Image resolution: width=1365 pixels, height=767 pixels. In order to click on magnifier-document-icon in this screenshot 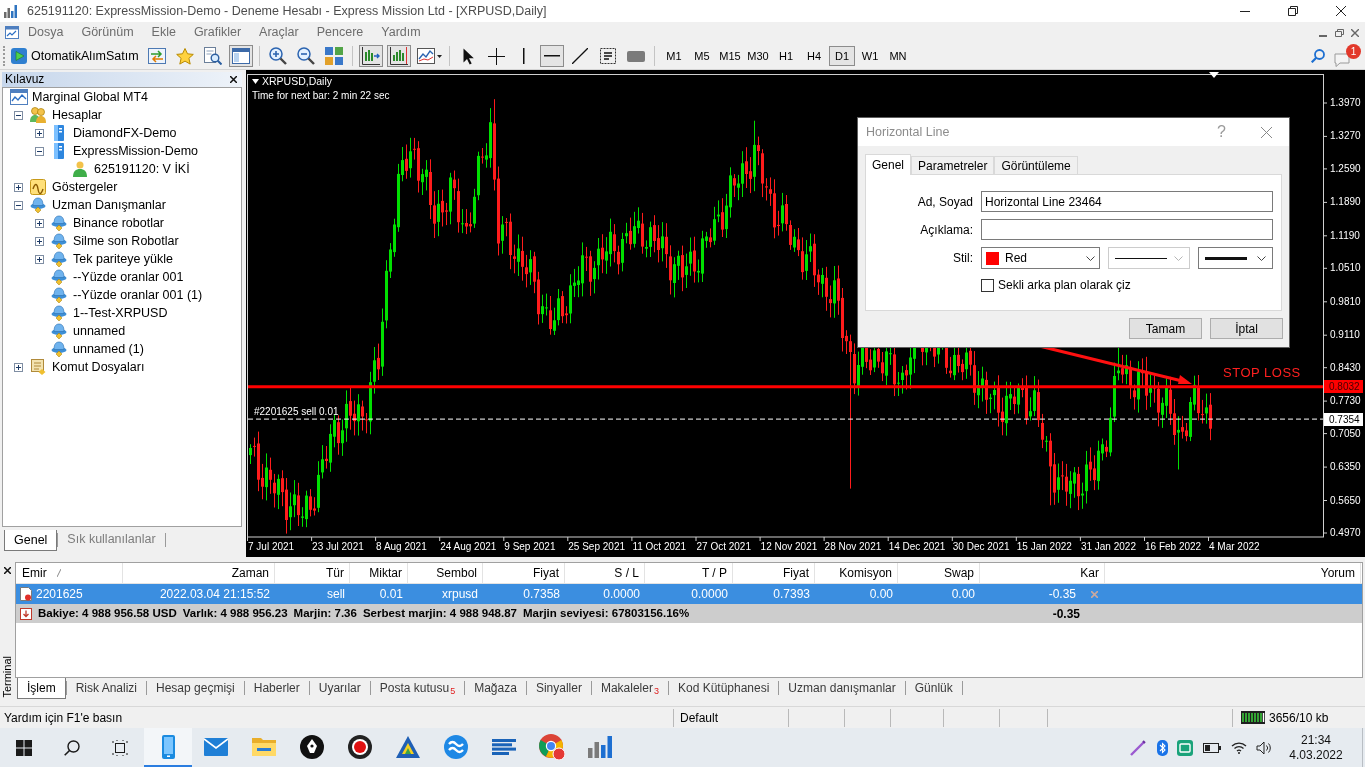, I will do `click(213, 56)`.